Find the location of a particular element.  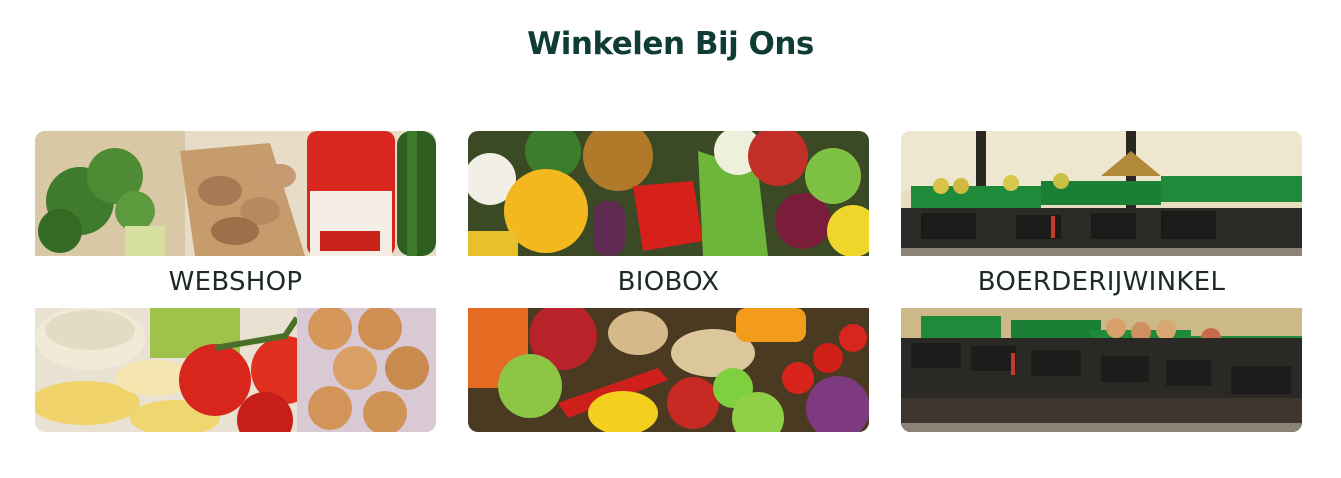

card-label-boerderijwinkel: BOERDERIJWINKEL is located at coordinates (1101, 282).